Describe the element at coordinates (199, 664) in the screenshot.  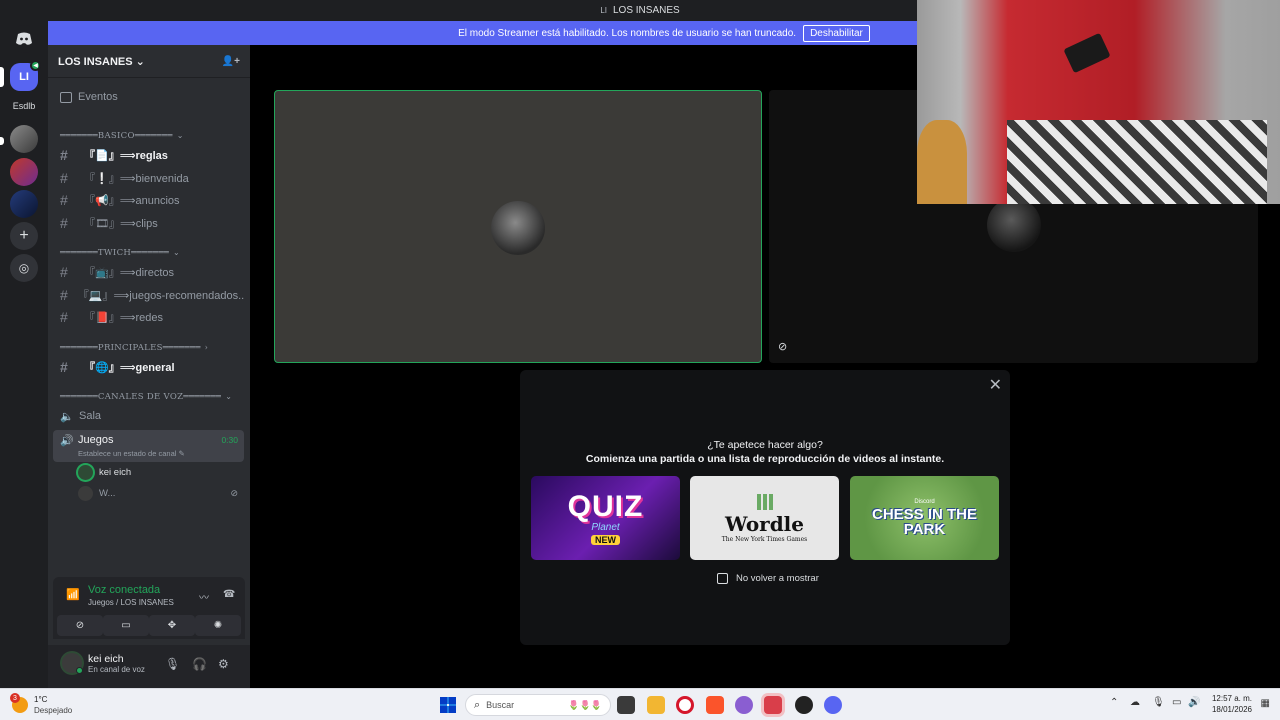
I see `headphones-icon: 🎧` at that location.